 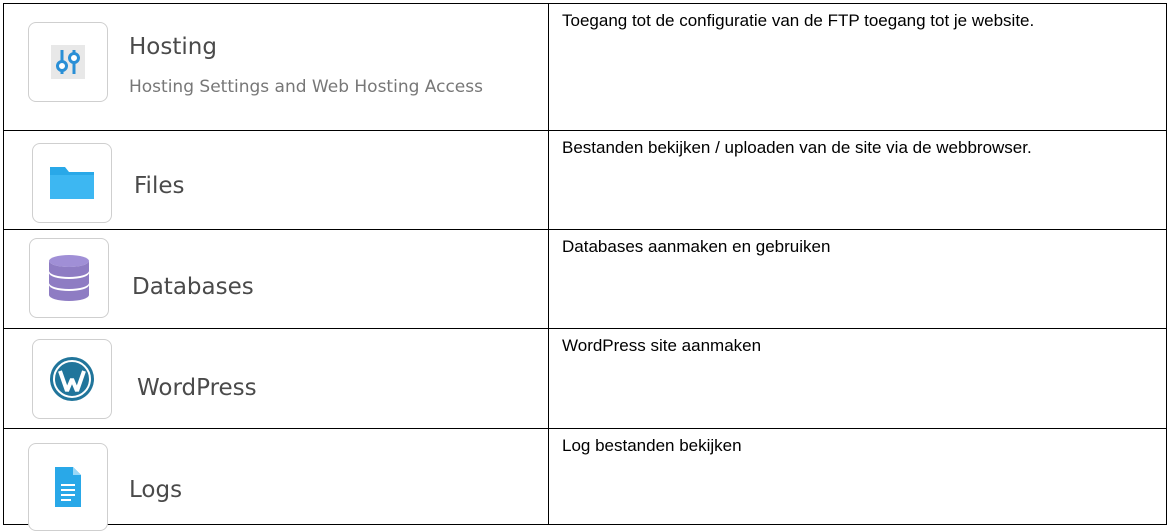 What do you see at coordinates (156, 490) in the screenshot?
I see `feature-title: Logs` at bounding box center [156, 490].